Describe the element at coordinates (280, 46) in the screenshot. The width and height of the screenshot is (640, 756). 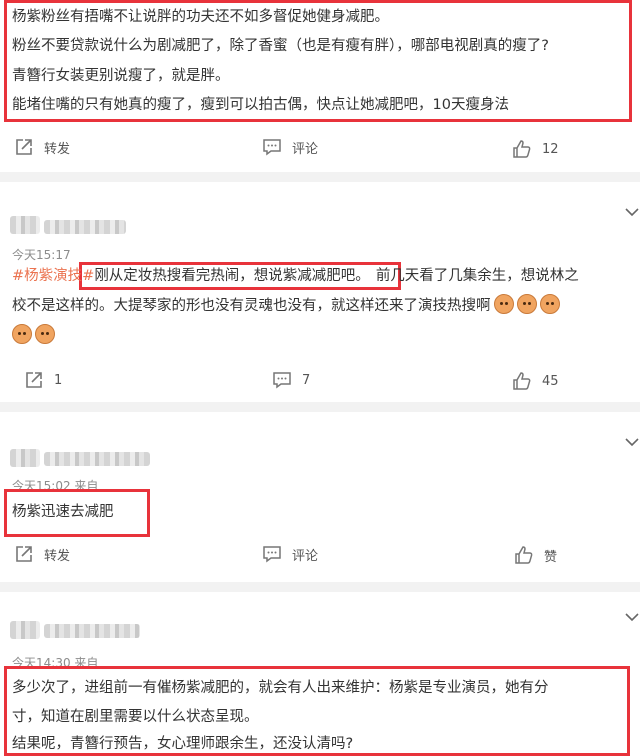
I see `comment-text-line: 粉丝不要贷款说什么为剧减肥了，除了香蜜（也是有瘦有胖），哪部电视剧真的瘦了?` at that location.